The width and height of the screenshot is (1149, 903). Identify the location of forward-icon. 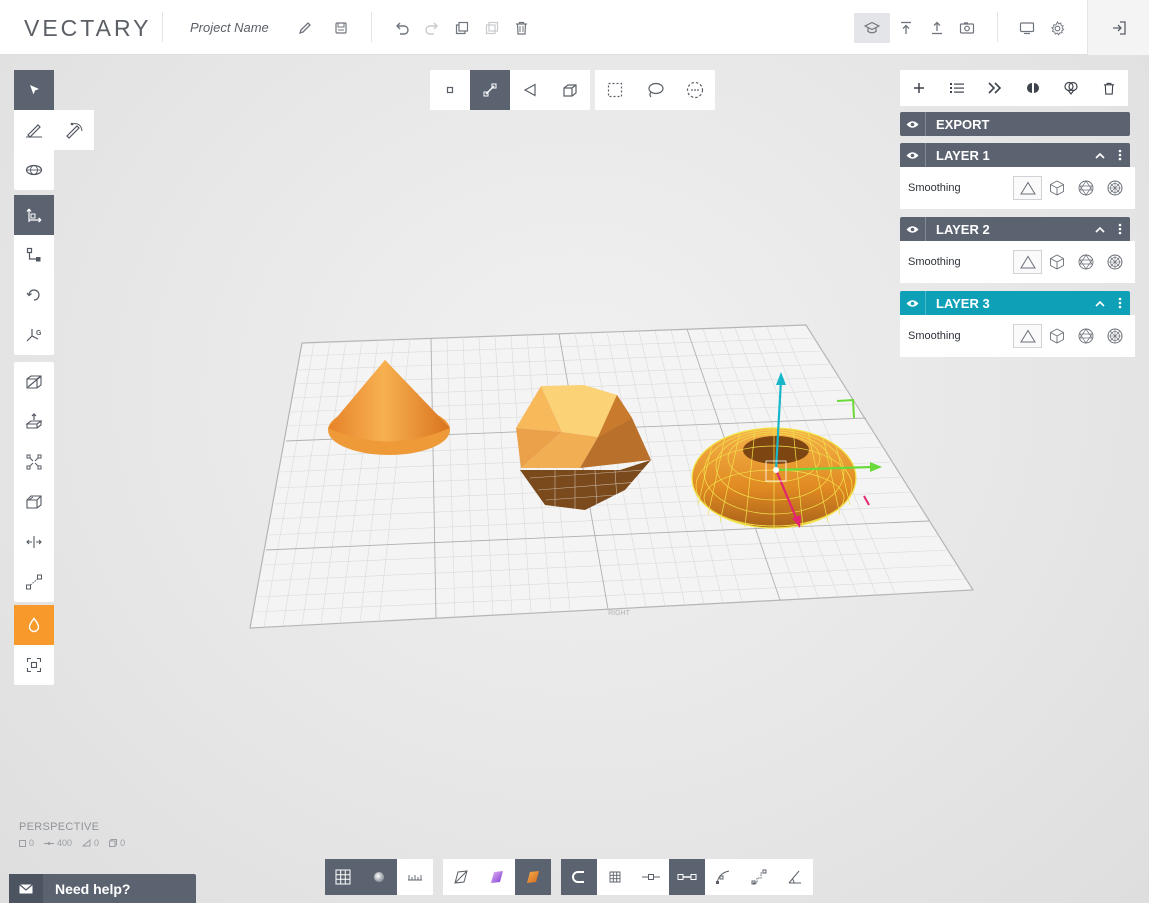
(995, 88).